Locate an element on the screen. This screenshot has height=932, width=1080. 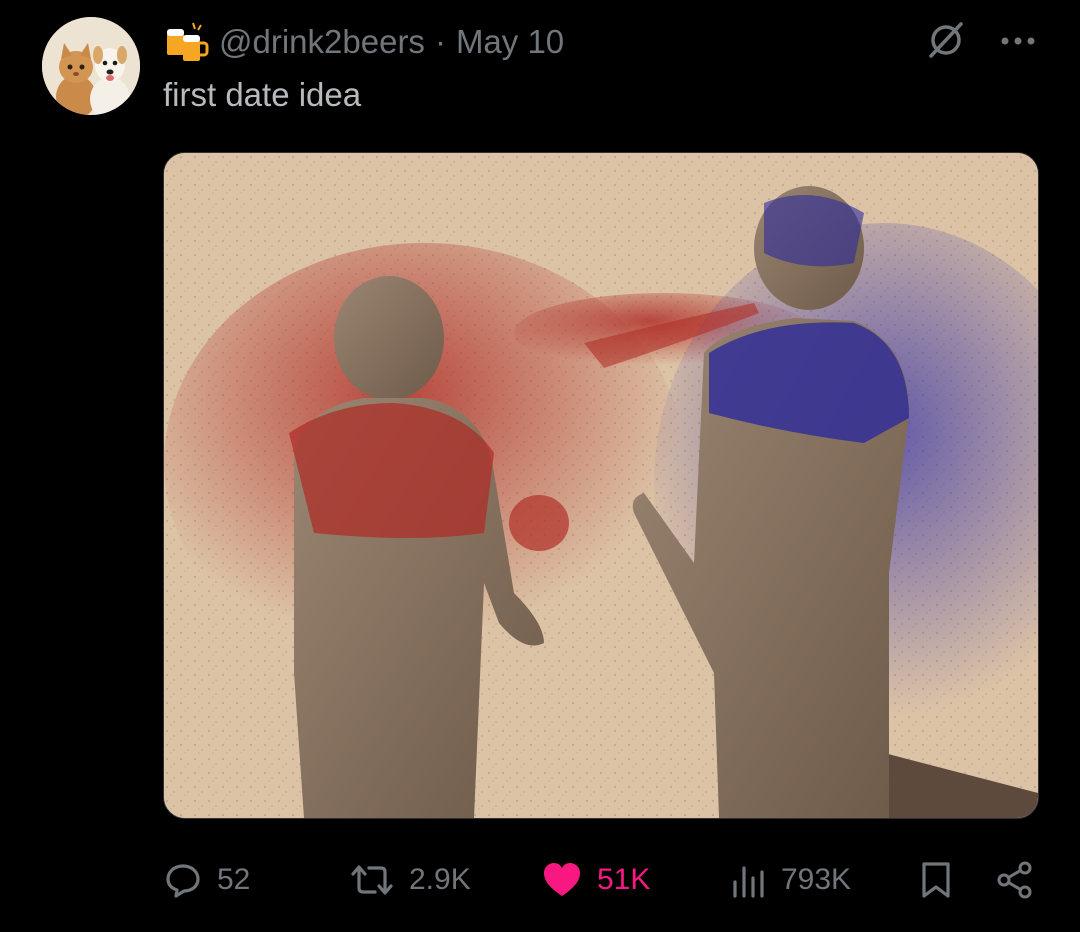
avatar is located at coordinates (91, 66).